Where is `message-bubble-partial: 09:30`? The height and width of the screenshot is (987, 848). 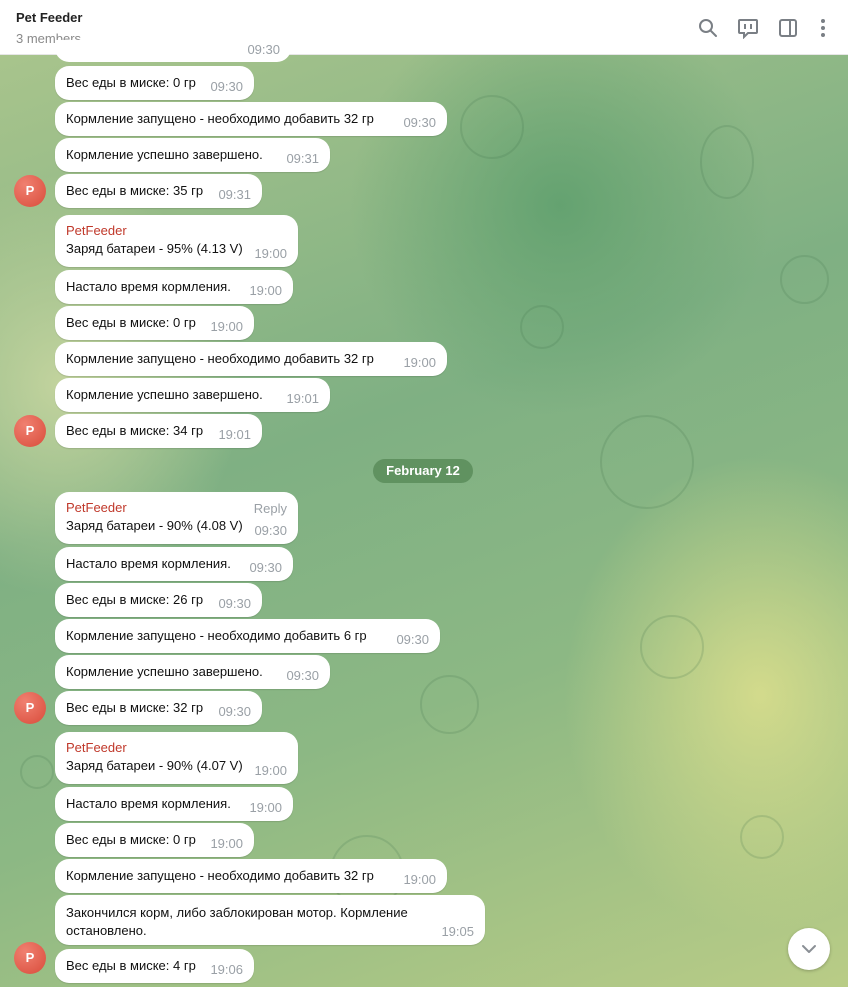 message-bubble-partial: 09:30 is located at coordinates (173, 51).